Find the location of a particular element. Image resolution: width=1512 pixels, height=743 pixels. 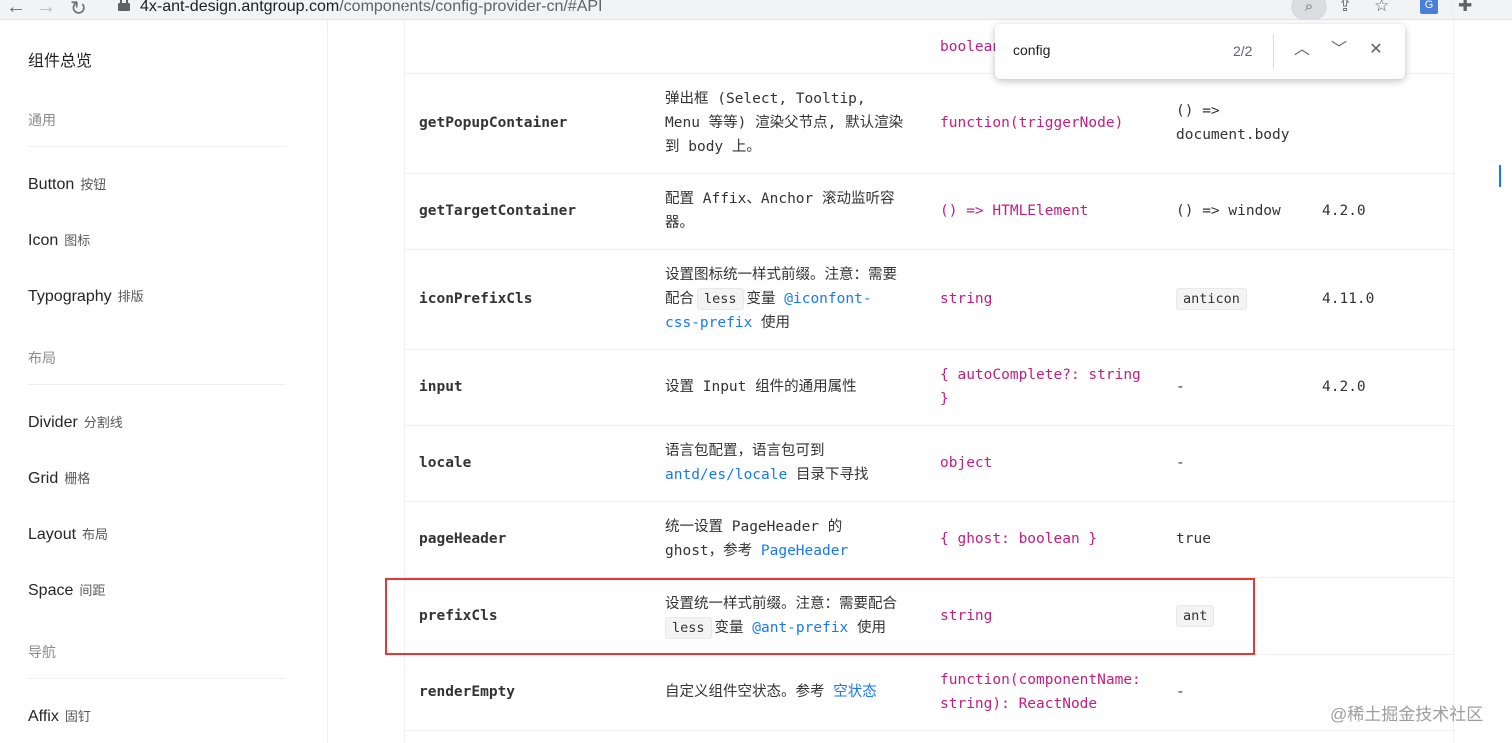

sidebar-item-affix: Affix 固钉 is located at coordinates (59, 716).